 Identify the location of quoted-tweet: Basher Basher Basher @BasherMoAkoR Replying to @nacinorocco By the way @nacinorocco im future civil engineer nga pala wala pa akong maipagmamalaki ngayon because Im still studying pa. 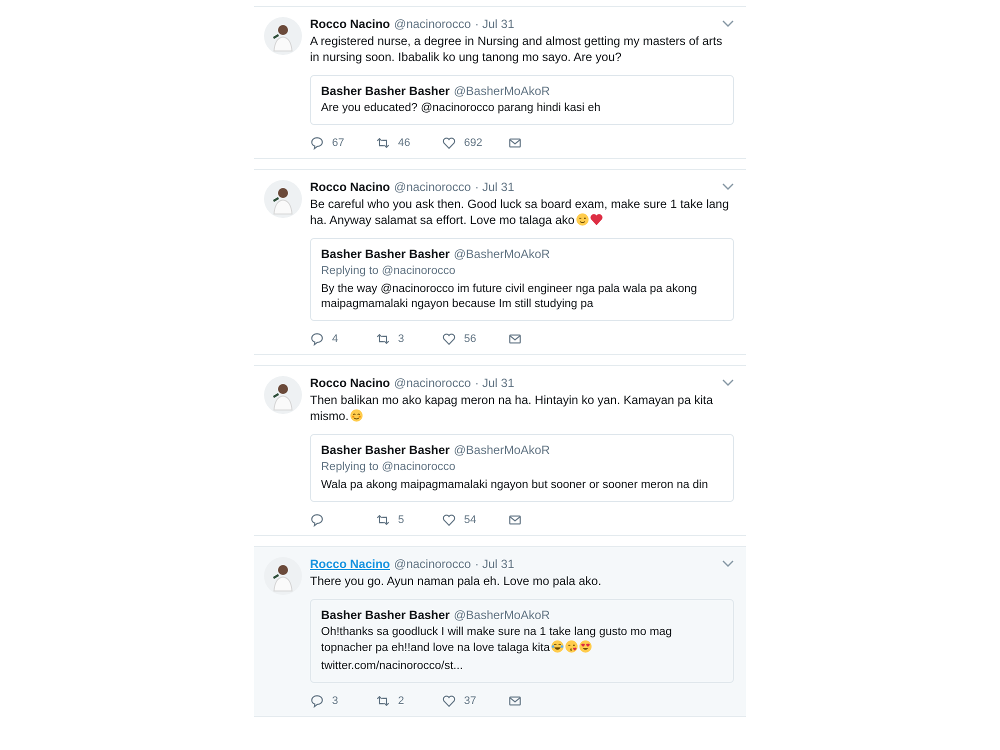
(522, 279).